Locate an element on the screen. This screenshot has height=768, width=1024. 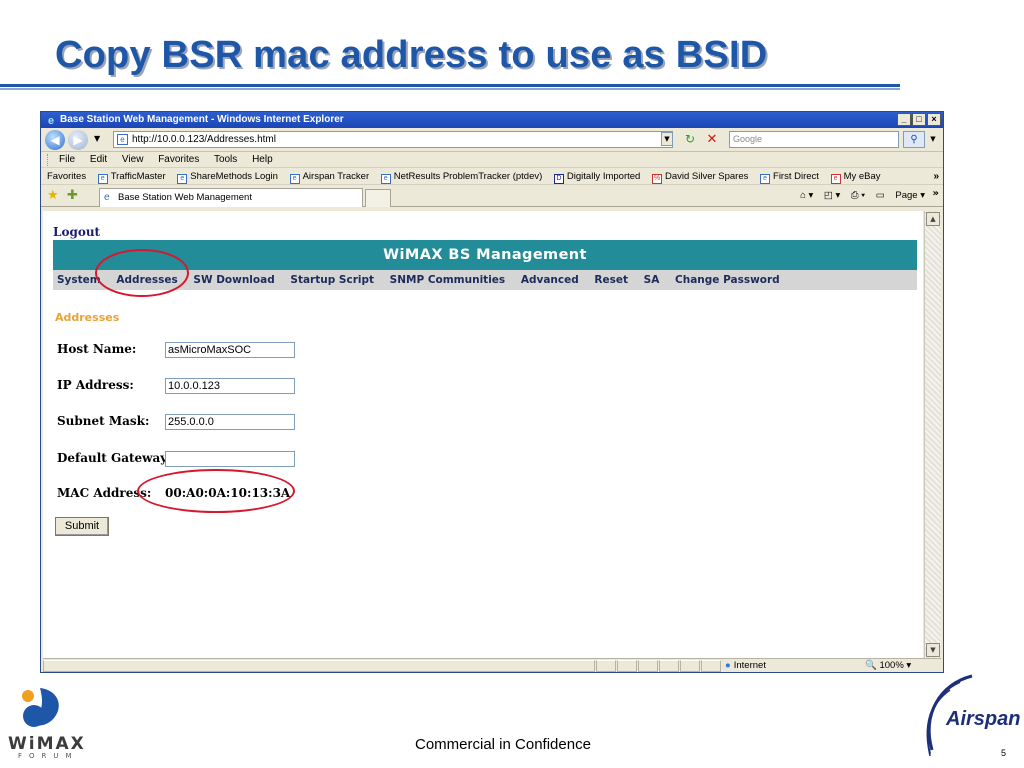
menu-edit: Edit is located at coordinates (98, 159).